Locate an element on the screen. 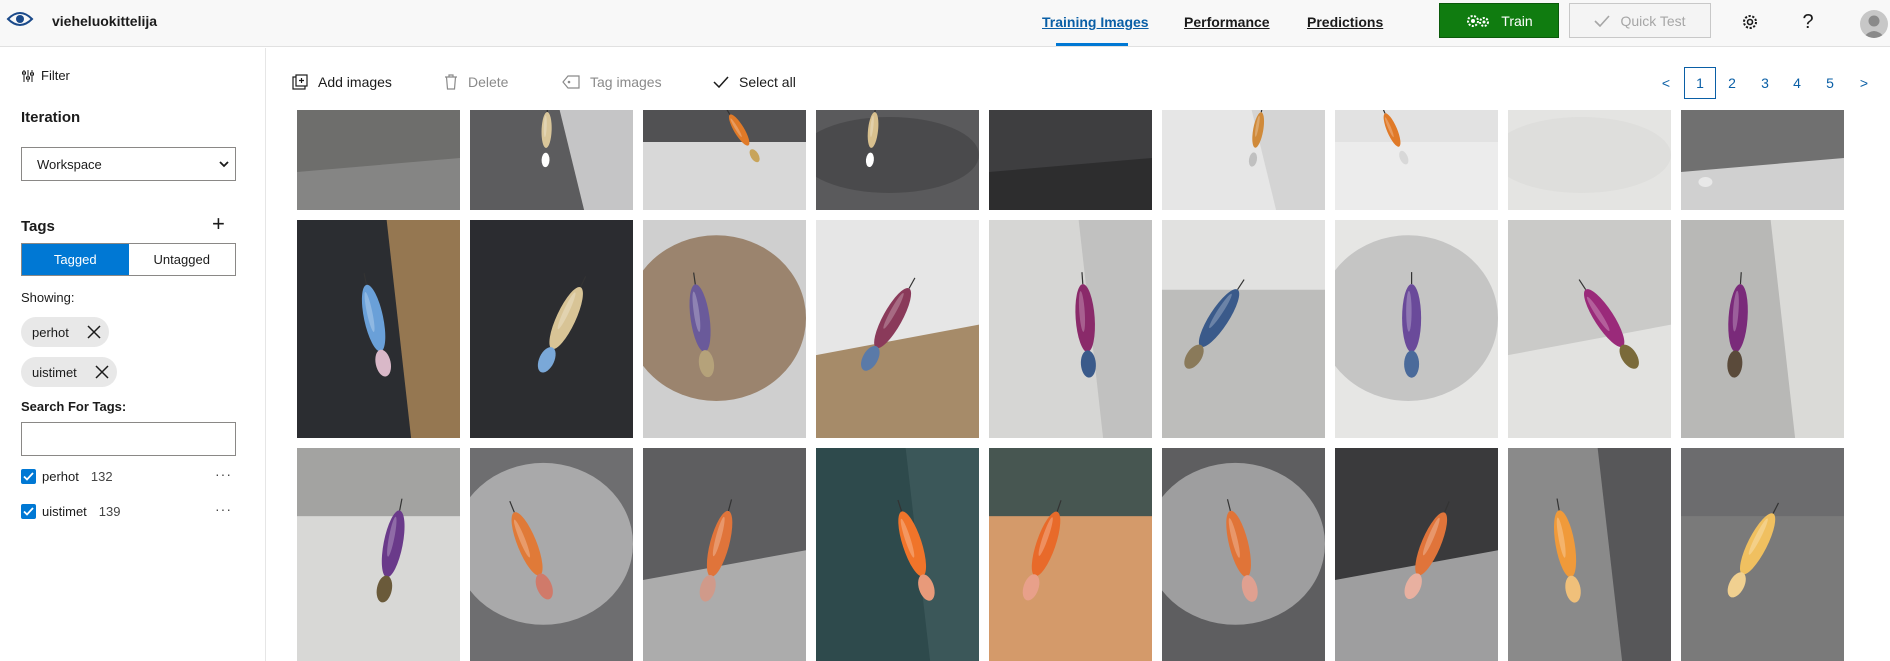 This screenshot has height=661, width=1890. checkmark-icon is located at coordinates (721, 82).